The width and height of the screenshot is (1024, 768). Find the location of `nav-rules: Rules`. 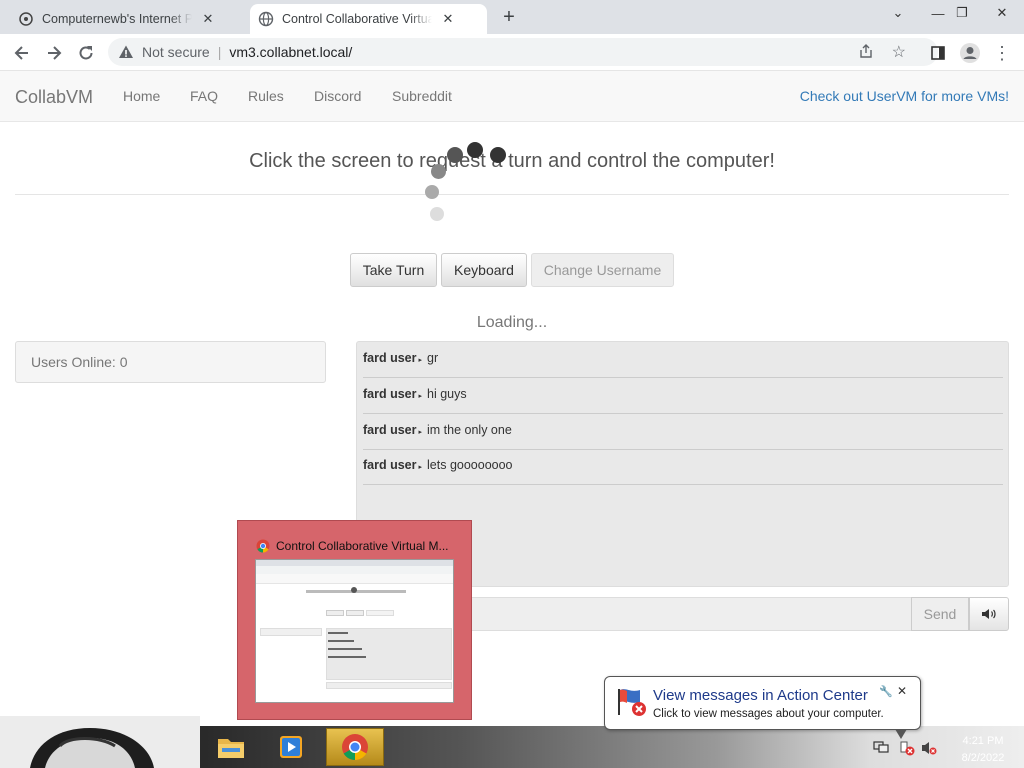

nav-rules: Rules is located at coordinates (266, 96).